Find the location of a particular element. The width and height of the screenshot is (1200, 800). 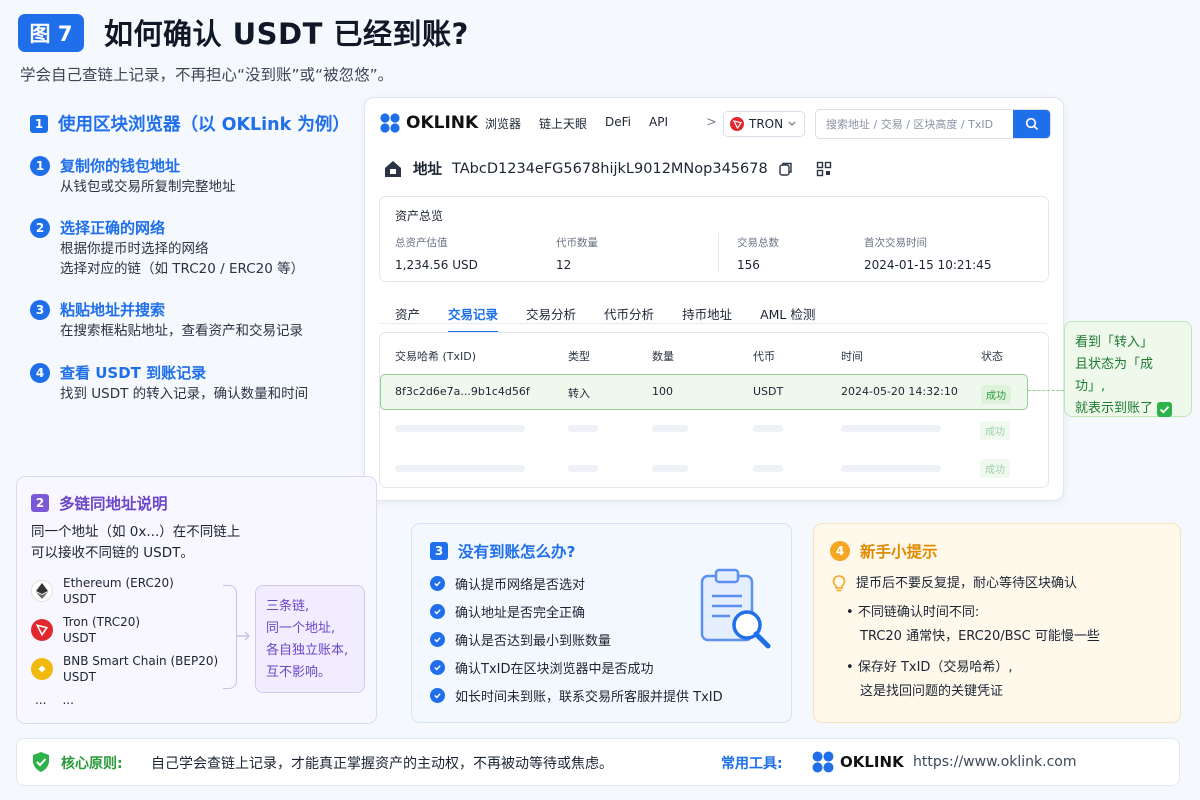

list-item: 确认提币网络是否选对 is located at coordinates (576, 583).